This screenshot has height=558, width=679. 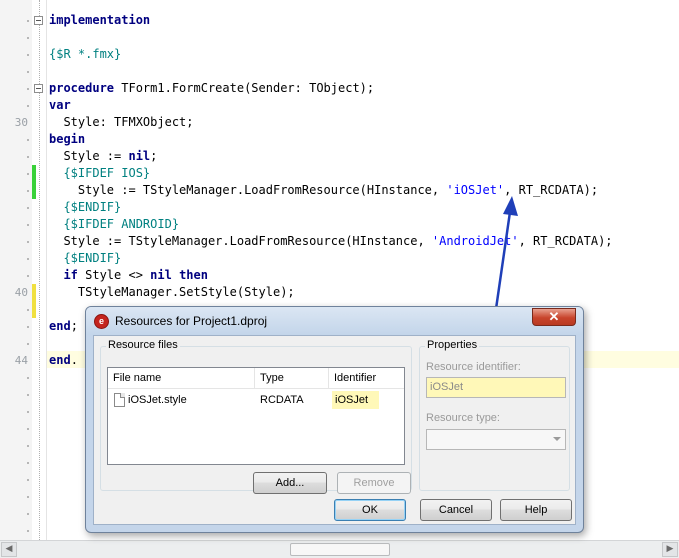 I want to click on dialog-title: Resources for Project1.dproj, so click(x=191, y=321).